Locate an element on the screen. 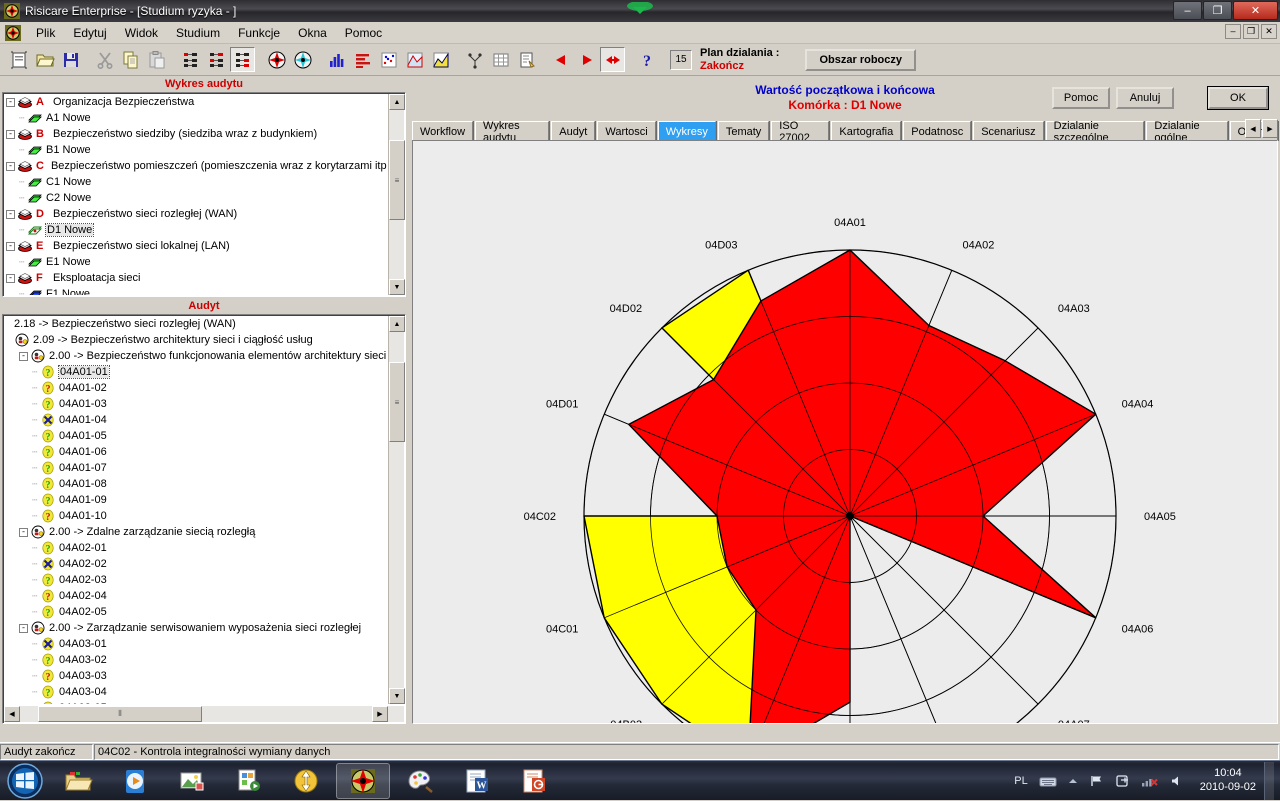 This screenshot has width=1280, height=801. audyt-hscrollbar: ◀ ⦀ ▶ is located at coordinates (204, 714).